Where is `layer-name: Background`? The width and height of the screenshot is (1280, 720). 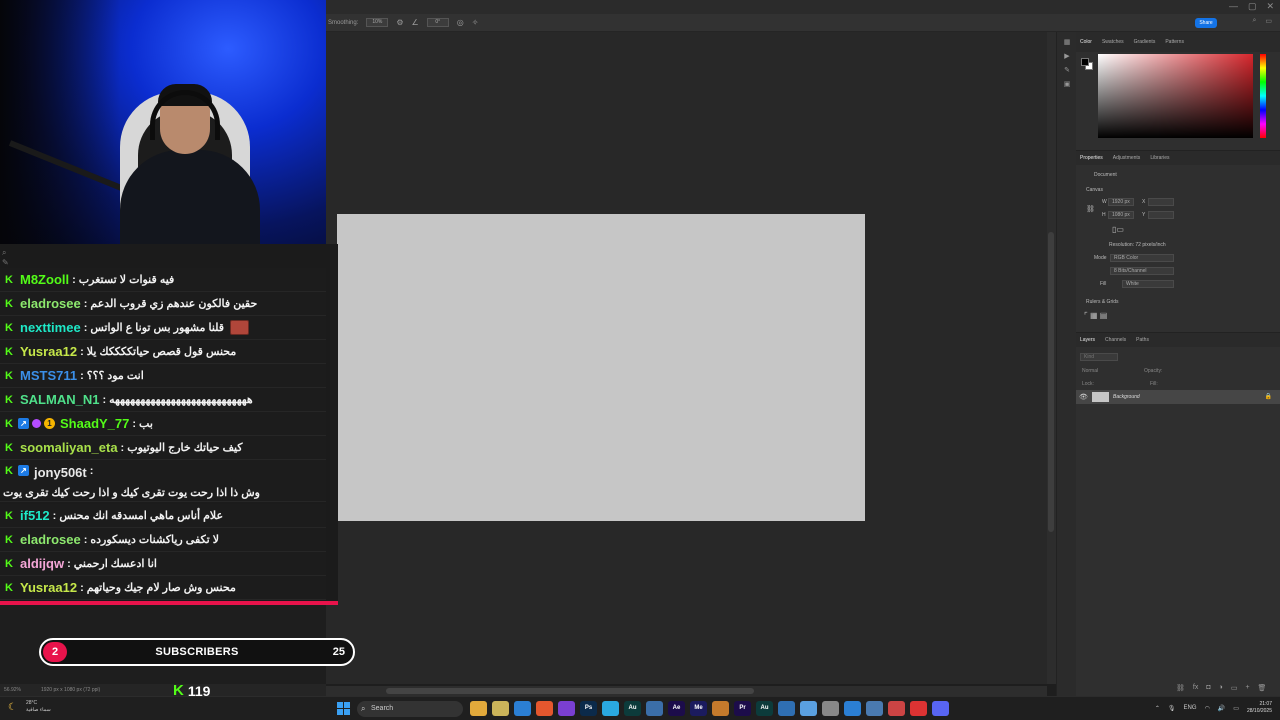
layer-name: Background is located at coordinates (1126, 397).